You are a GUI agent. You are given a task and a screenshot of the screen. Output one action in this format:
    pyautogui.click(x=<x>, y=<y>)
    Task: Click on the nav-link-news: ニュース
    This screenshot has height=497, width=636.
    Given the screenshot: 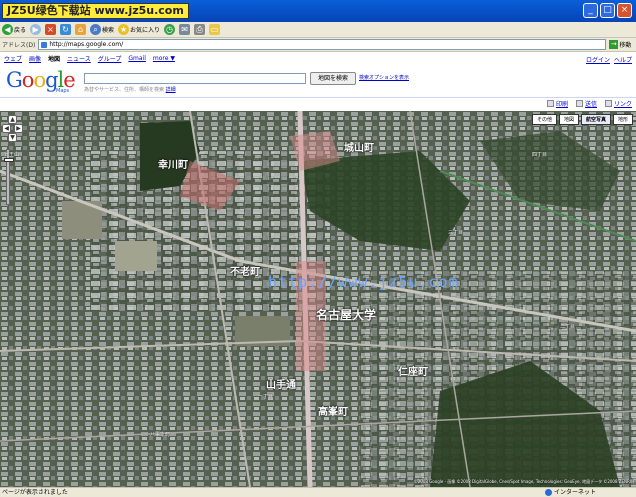 What is the action you would take?
    pyautogui.click(x=79, y=58)
    